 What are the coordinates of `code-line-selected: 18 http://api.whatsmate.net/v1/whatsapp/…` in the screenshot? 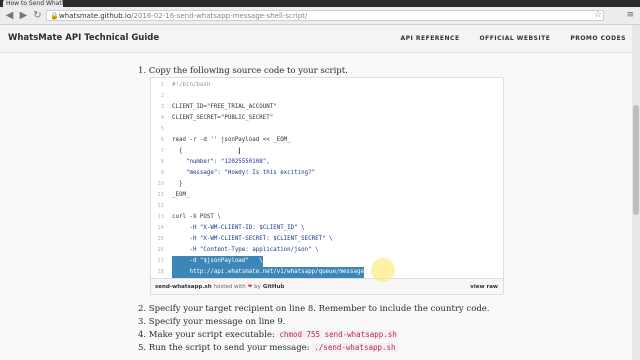 It's located at (327, 272).